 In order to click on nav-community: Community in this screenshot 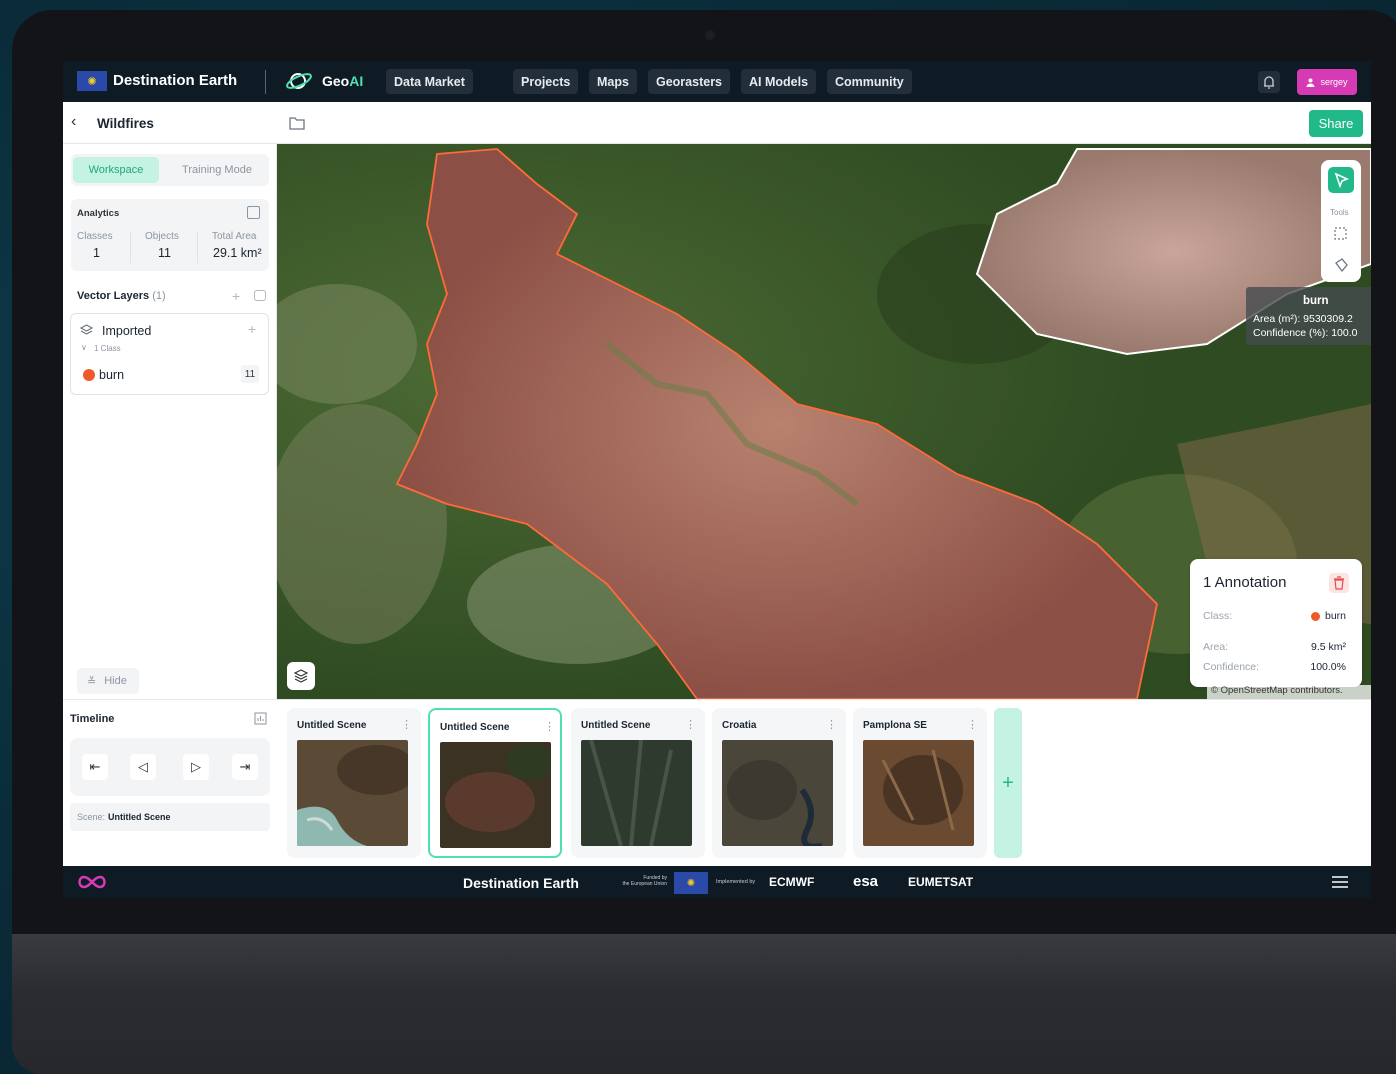, I will do `click(869, 81)`.